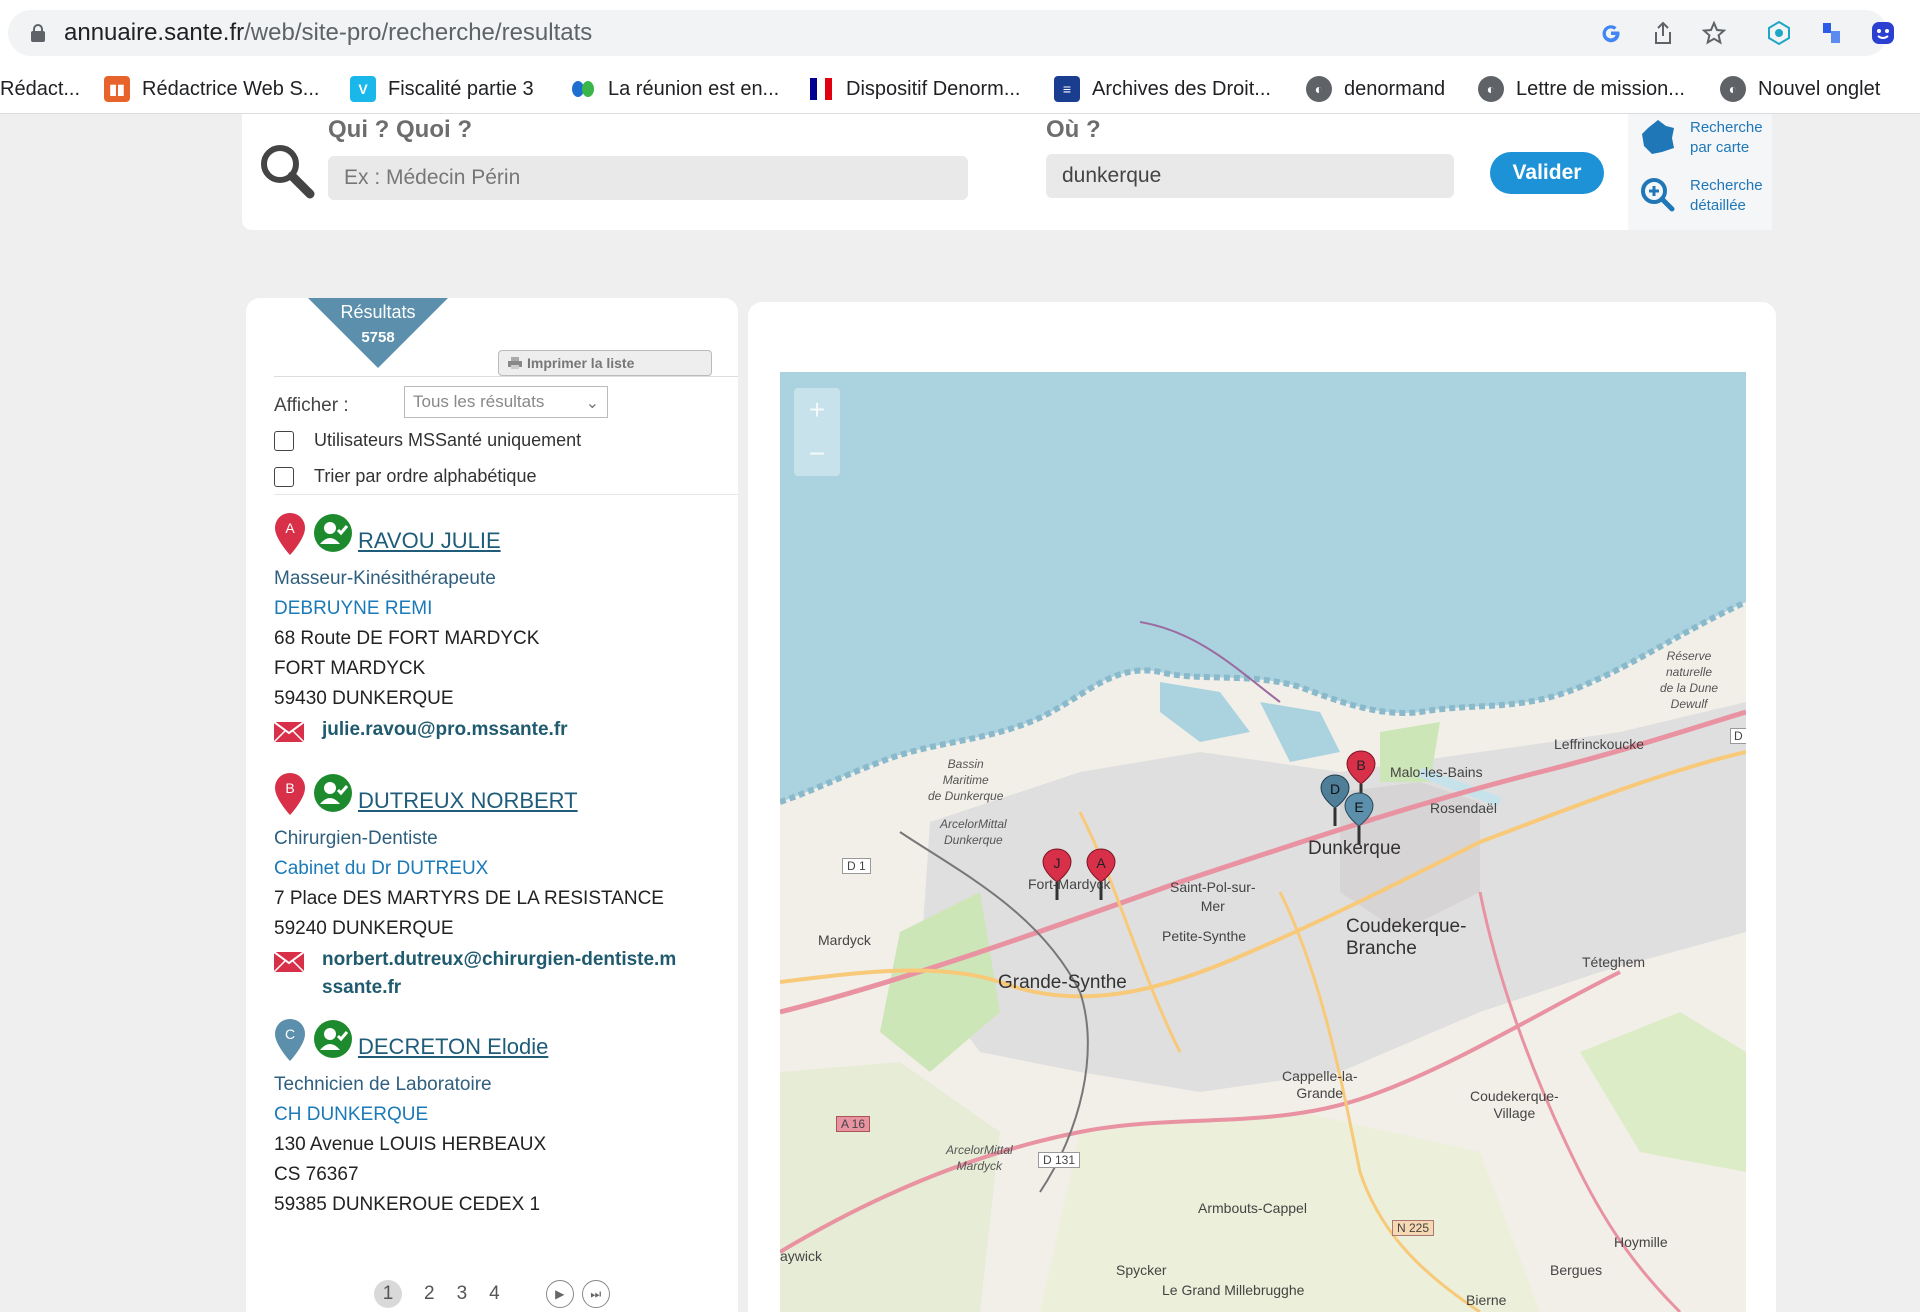 The width and height of the screenshot is (1920, 1312). Describe the element at coordinates (311, 405) in the screenshot. I see `afficher-label: Afficher :` at that location.